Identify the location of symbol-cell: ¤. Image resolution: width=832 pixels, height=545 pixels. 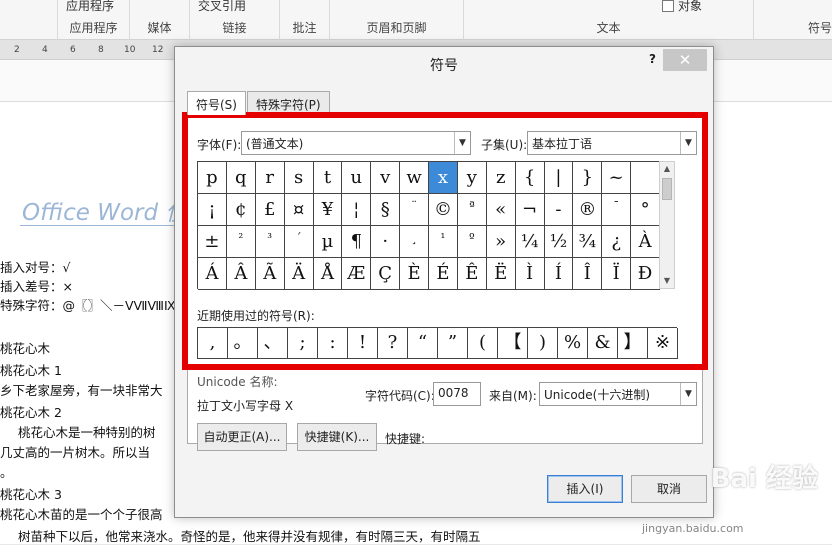
(299, 210).